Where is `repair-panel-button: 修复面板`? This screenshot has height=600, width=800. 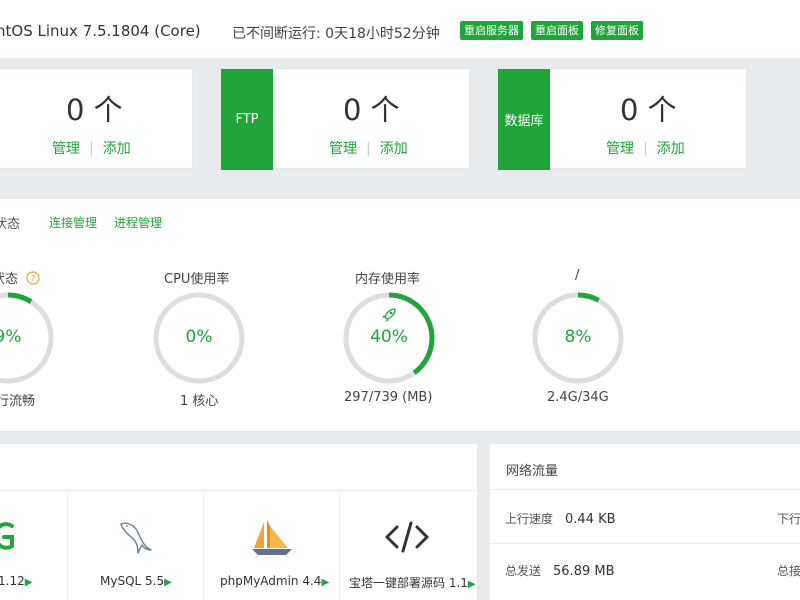 repair-panel-button: 修复面板 is located at coordinates (617, 30).